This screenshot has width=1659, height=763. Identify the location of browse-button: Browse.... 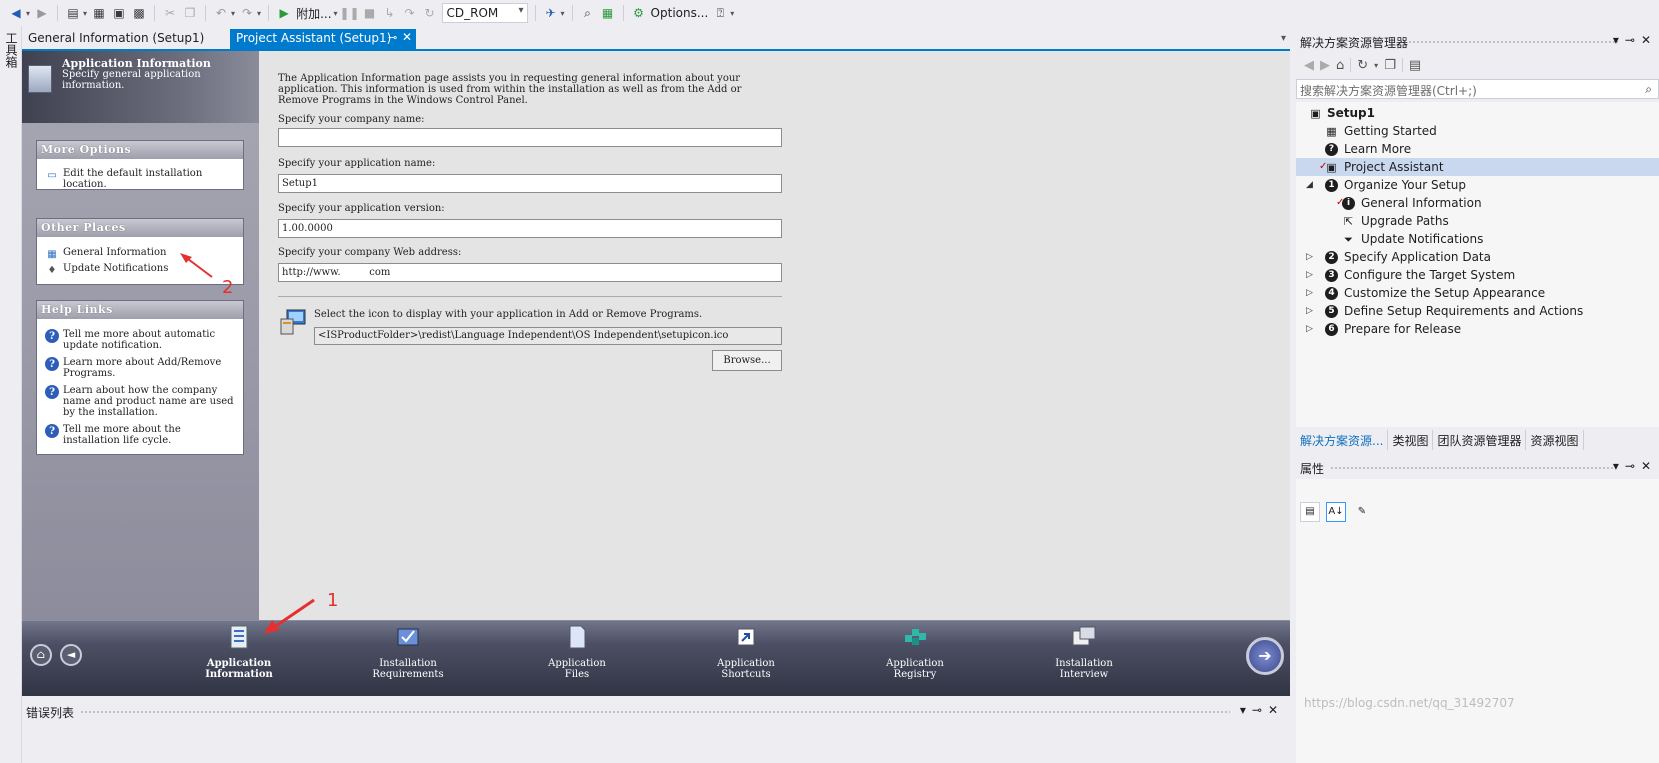
(747, 360).